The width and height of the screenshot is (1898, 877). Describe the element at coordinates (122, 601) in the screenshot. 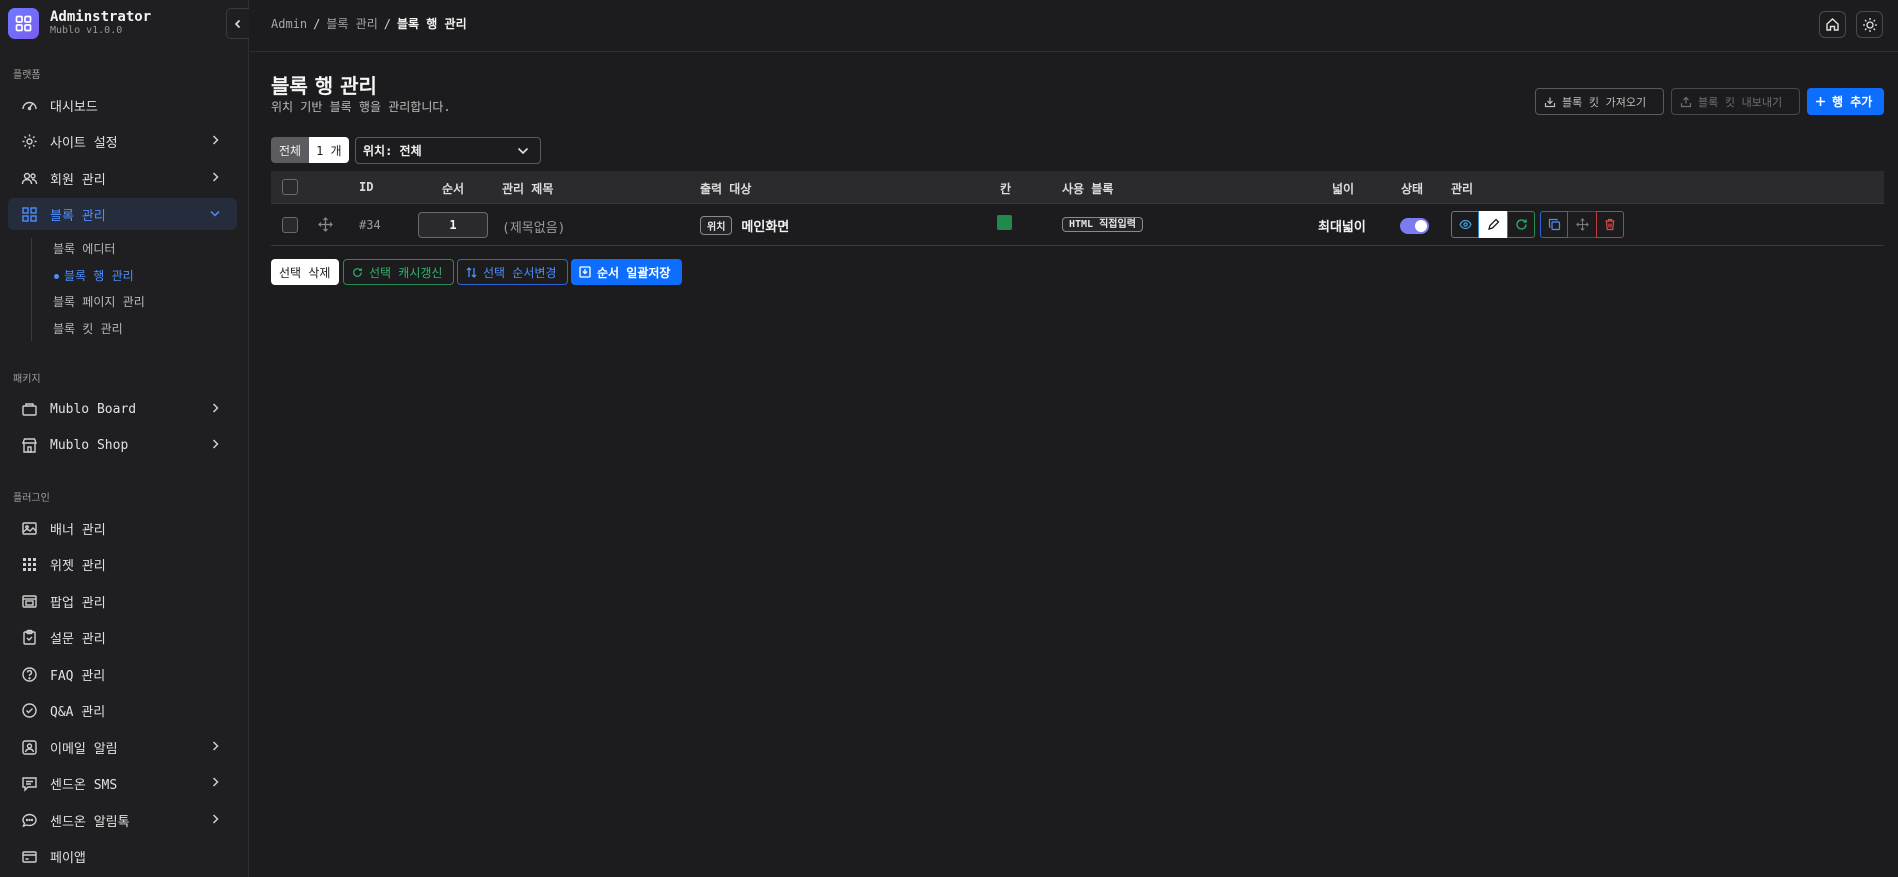

I see `sidebar-item-popup: 팝업 관리` at that location.